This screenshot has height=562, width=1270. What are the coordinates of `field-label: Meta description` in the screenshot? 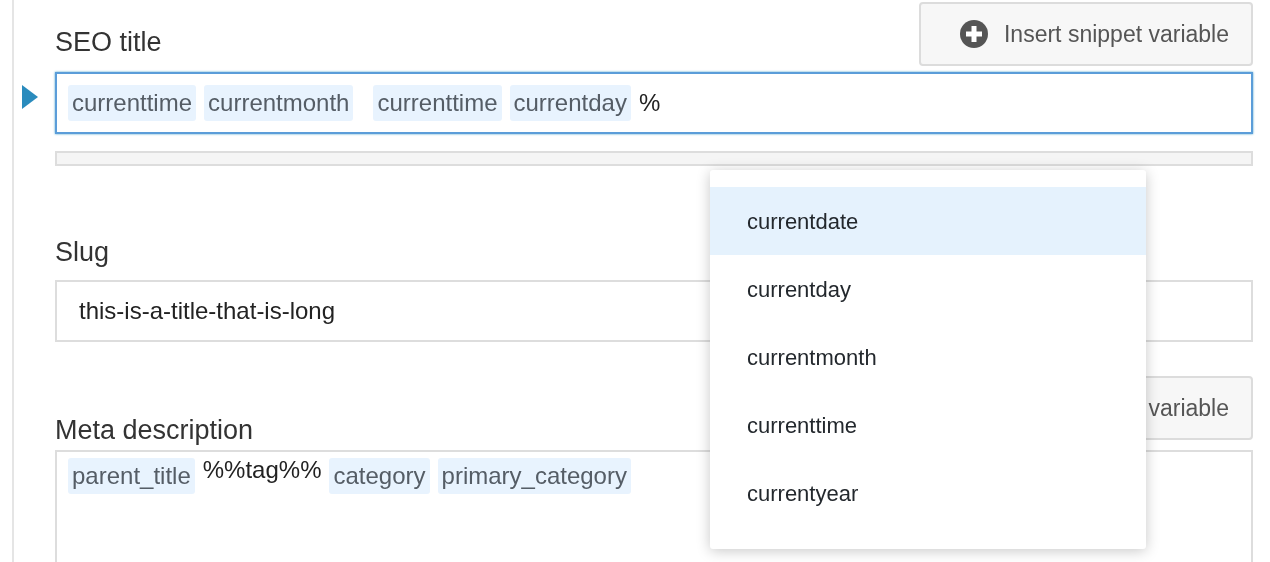 It's located at (154, 430).